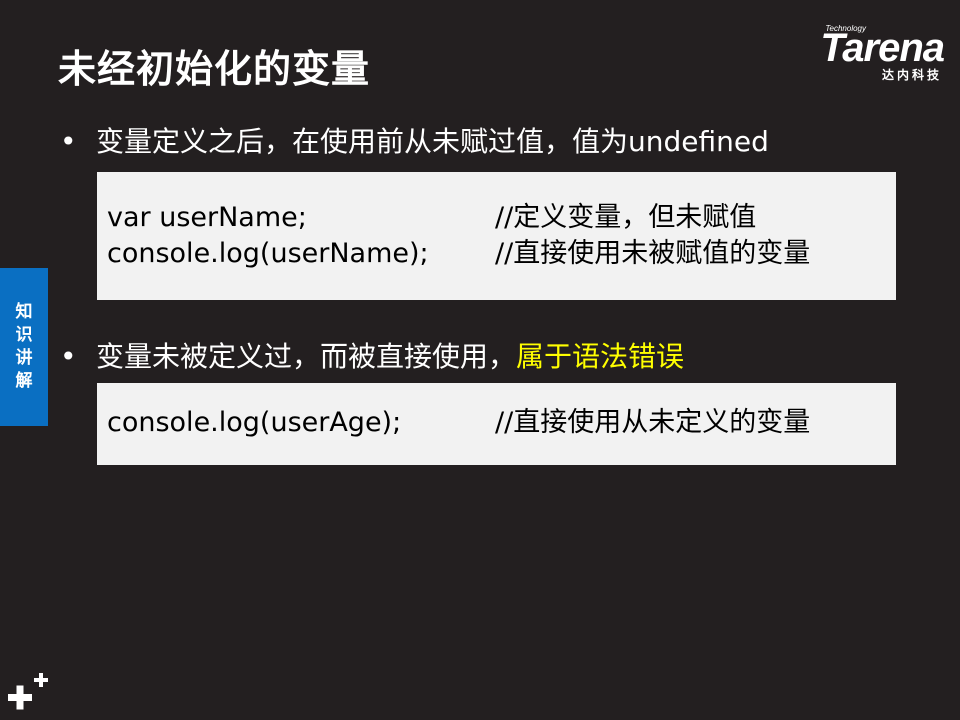 The height and width of the screenshot is (720, 960). What do you see at coordinates (24, 358) in the screenshot?
I see `side-tab-char: 讲` at bounding box center [24, 358].